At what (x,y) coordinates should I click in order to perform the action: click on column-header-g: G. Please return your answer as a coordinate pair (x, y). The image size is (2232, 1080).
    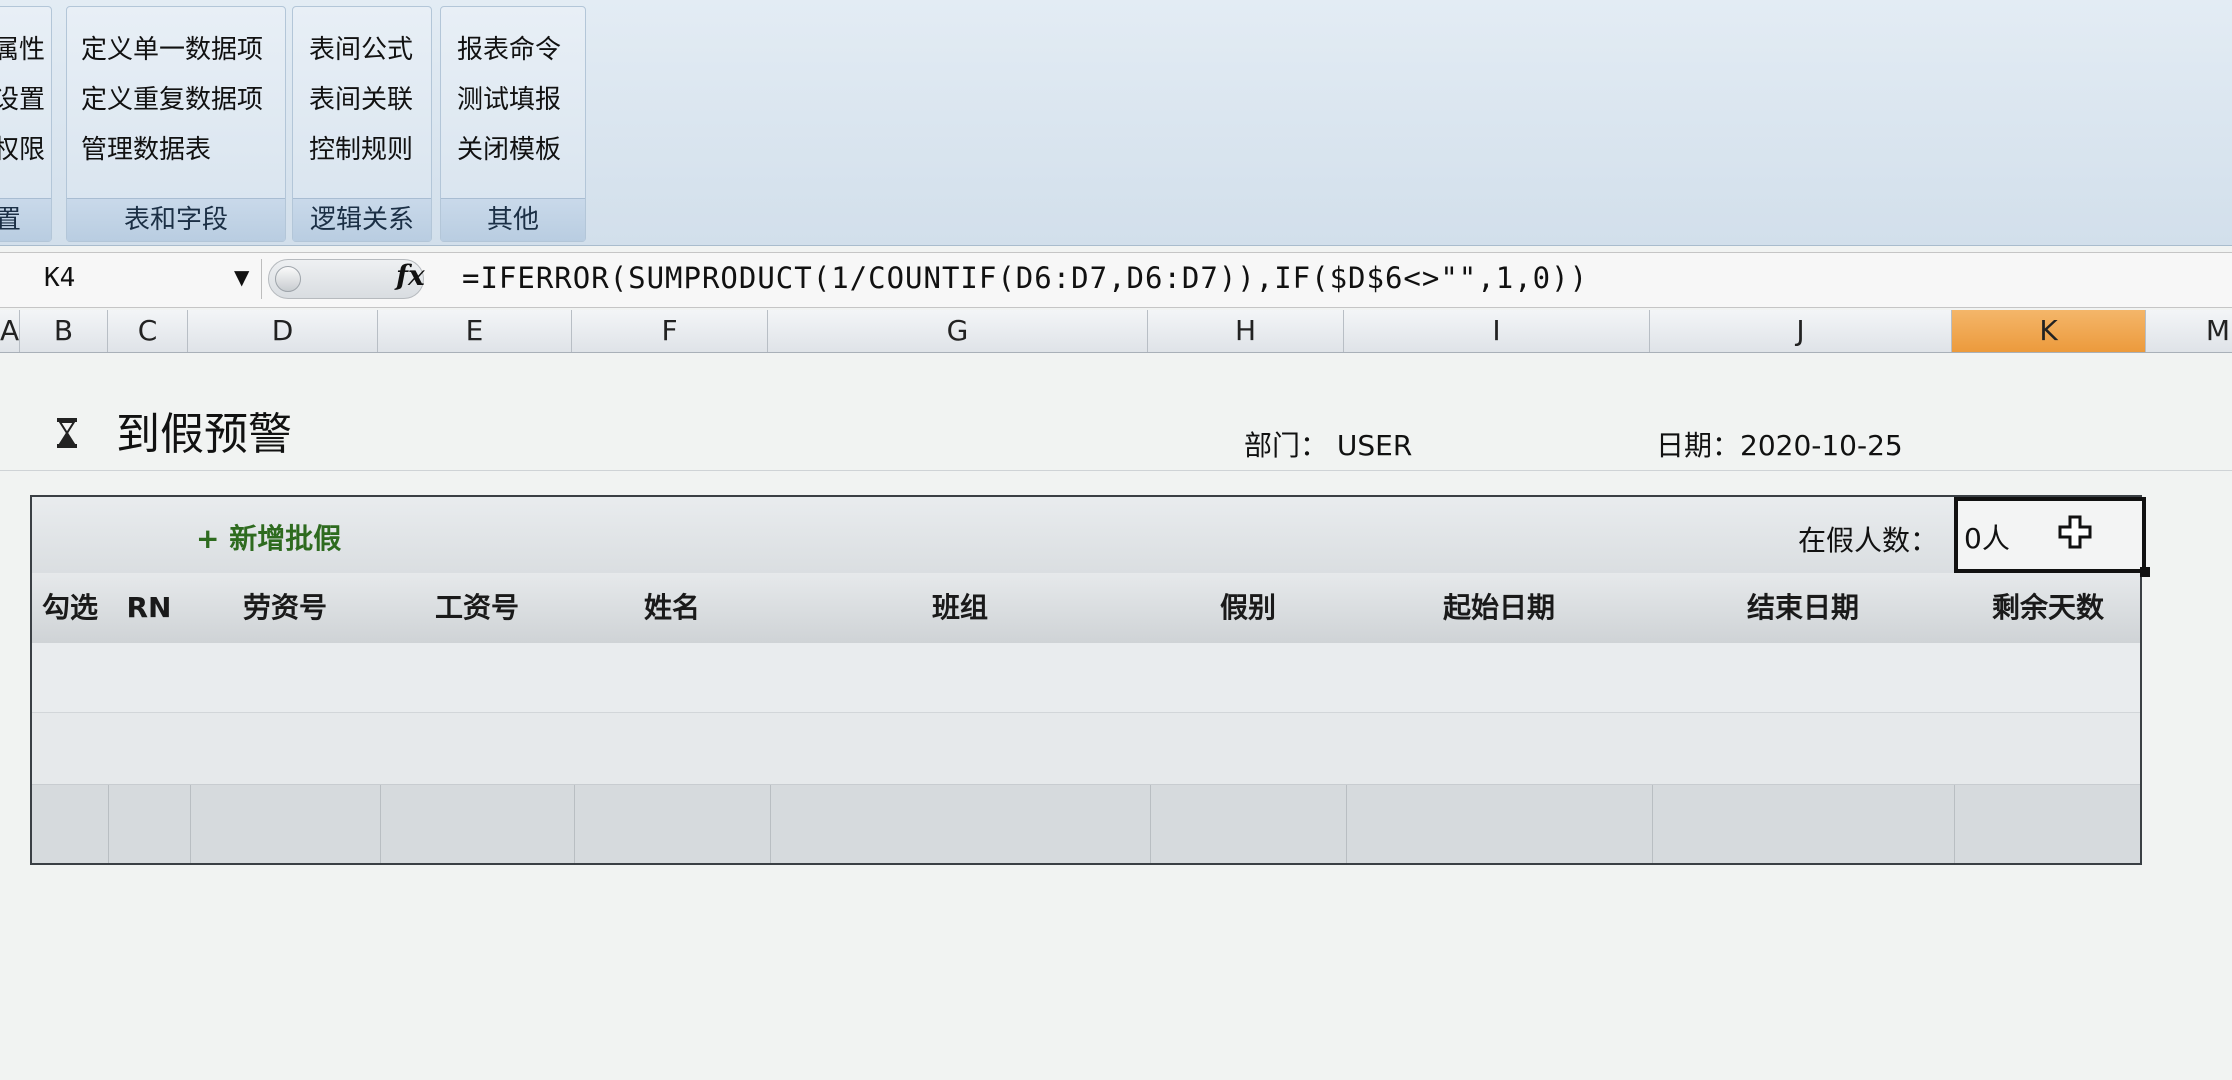
    Looking at the image, I should click on (958, 331).